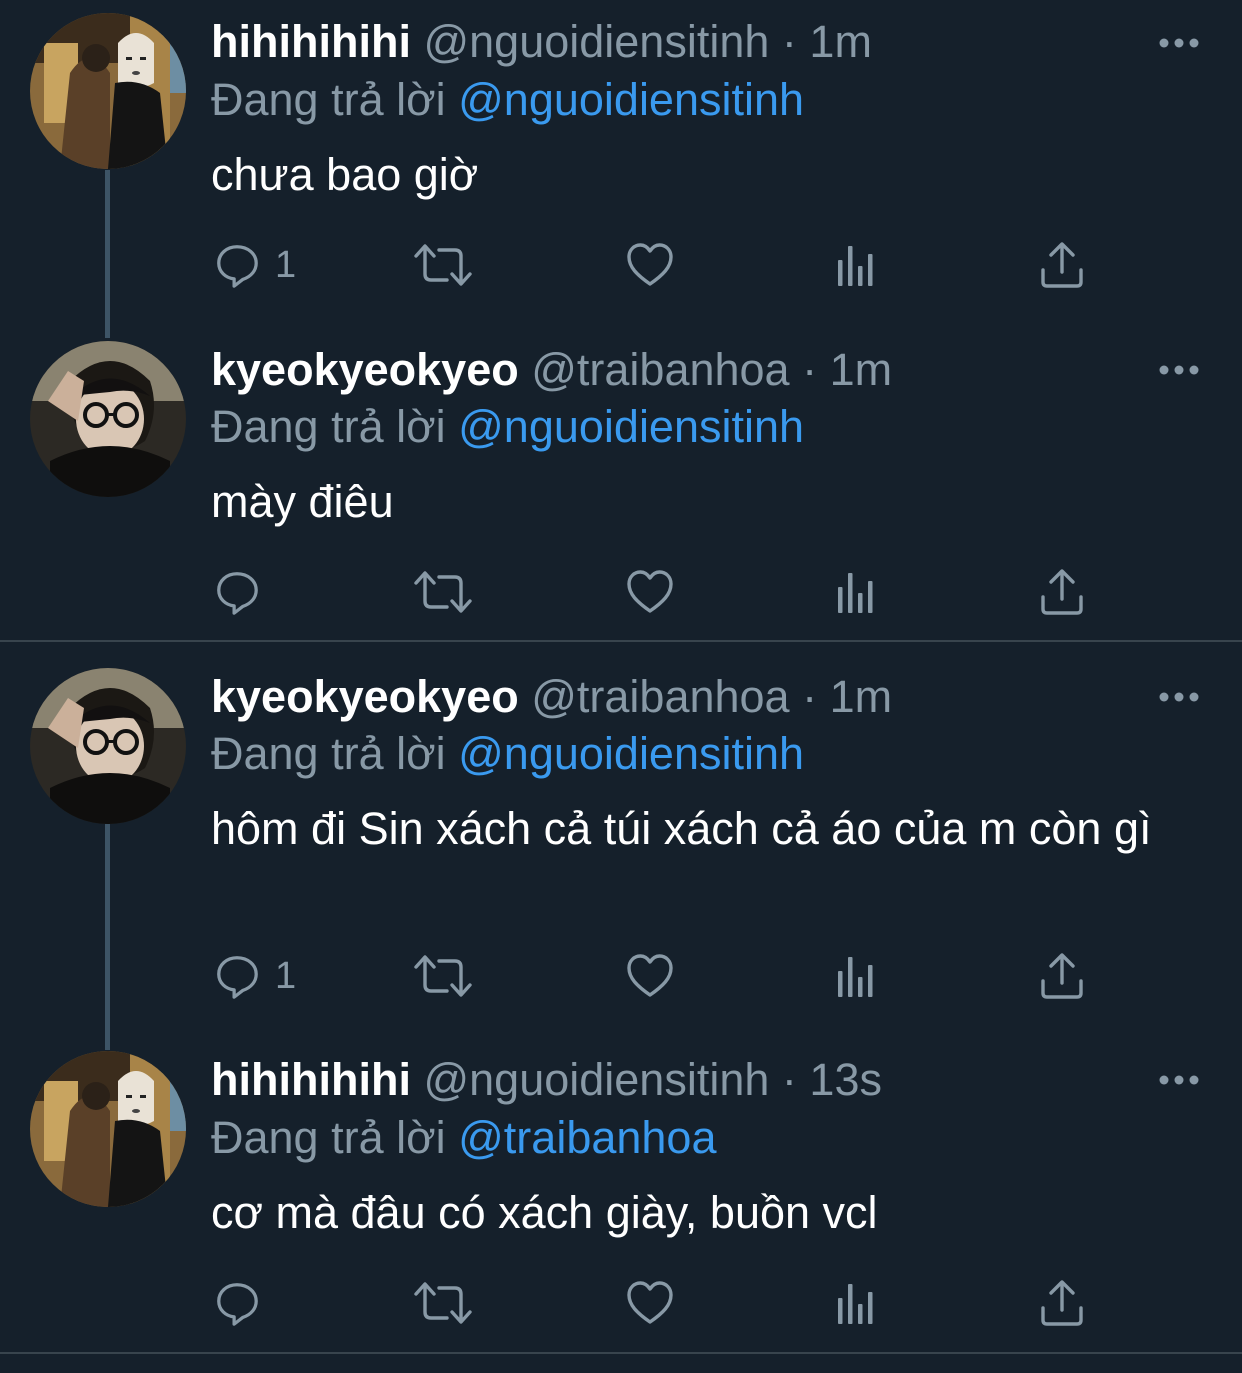 Image resolution: width=1242 pixels, height=1373 pixels. I want to click on replying-to: Đang trả lời @traibanhoa, so click(463, 1138).